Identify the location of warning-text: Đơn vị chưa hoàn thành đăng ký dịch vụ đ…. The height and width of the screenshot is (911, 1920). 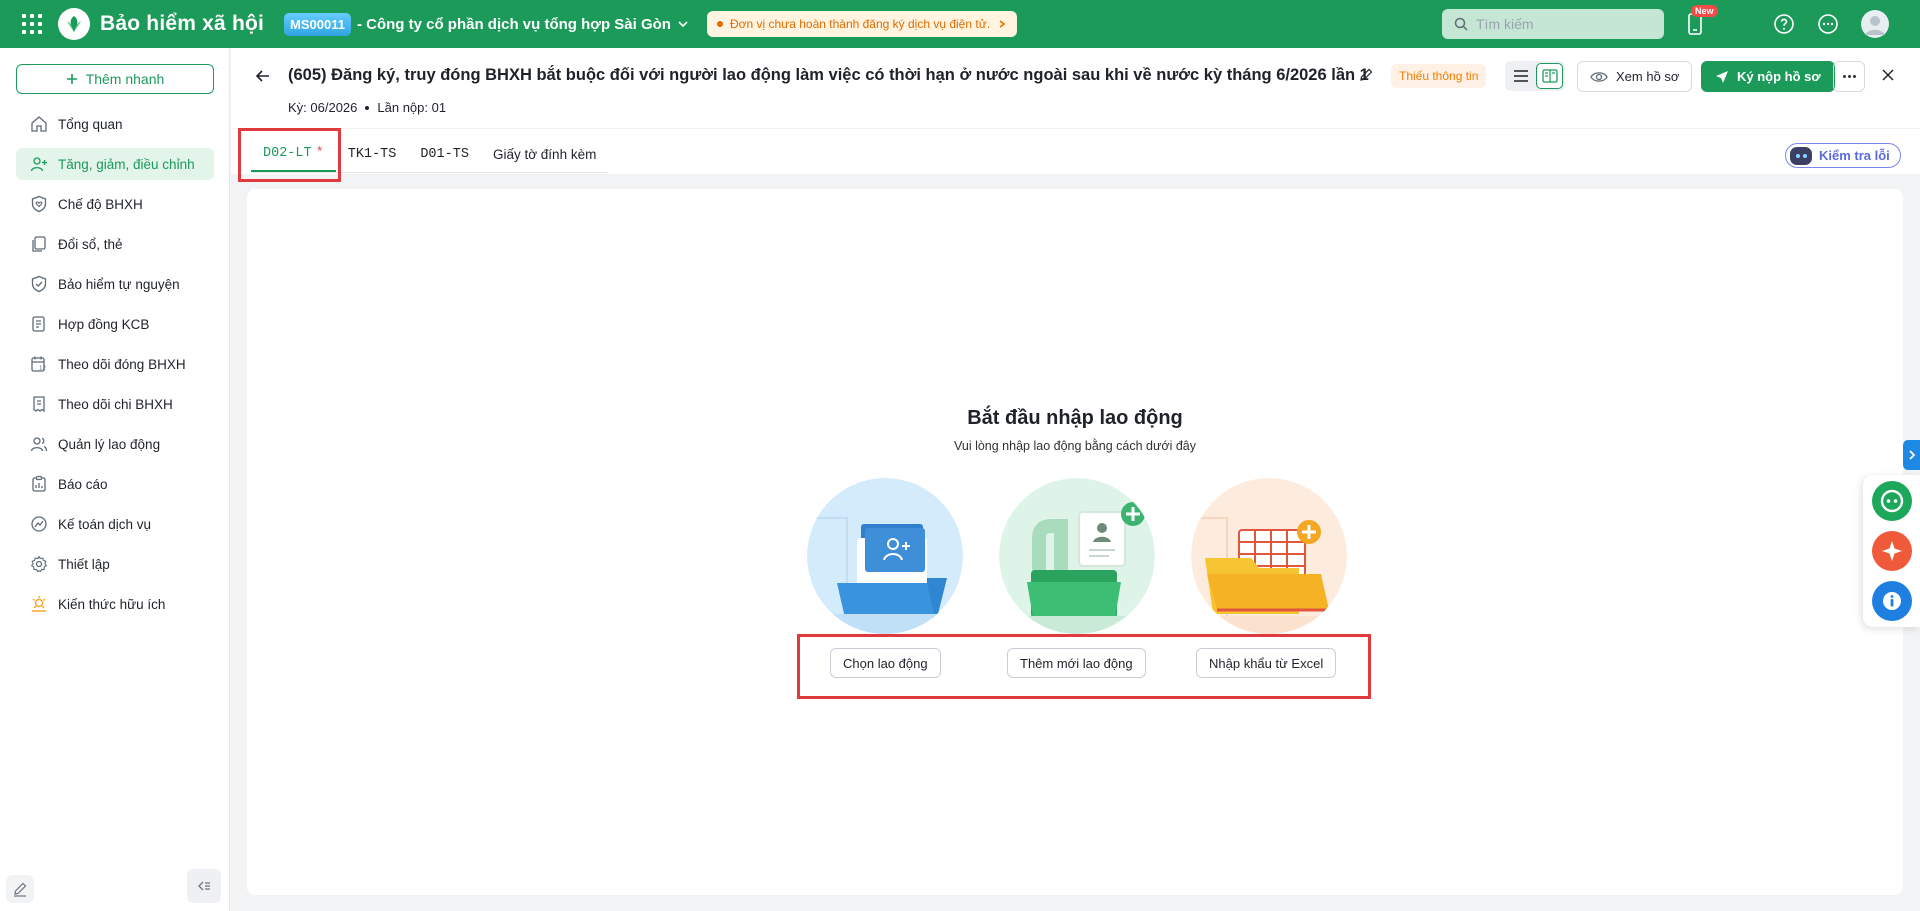
(860, 24).